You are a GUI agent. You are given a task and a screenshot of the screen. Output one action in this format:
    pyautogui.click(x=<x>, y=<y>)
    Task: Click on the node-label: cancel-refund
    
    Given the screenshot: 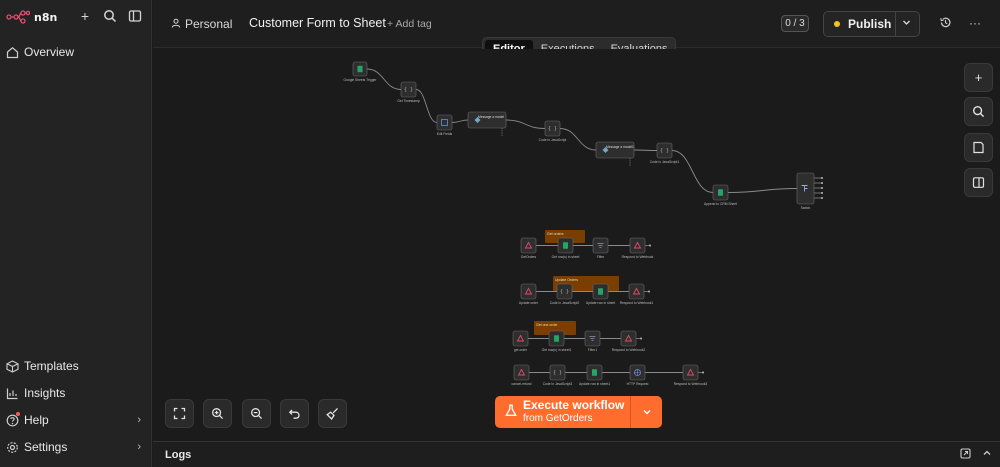 What is the action you would take?
    pyautogui.click(x=522, y=384)
    